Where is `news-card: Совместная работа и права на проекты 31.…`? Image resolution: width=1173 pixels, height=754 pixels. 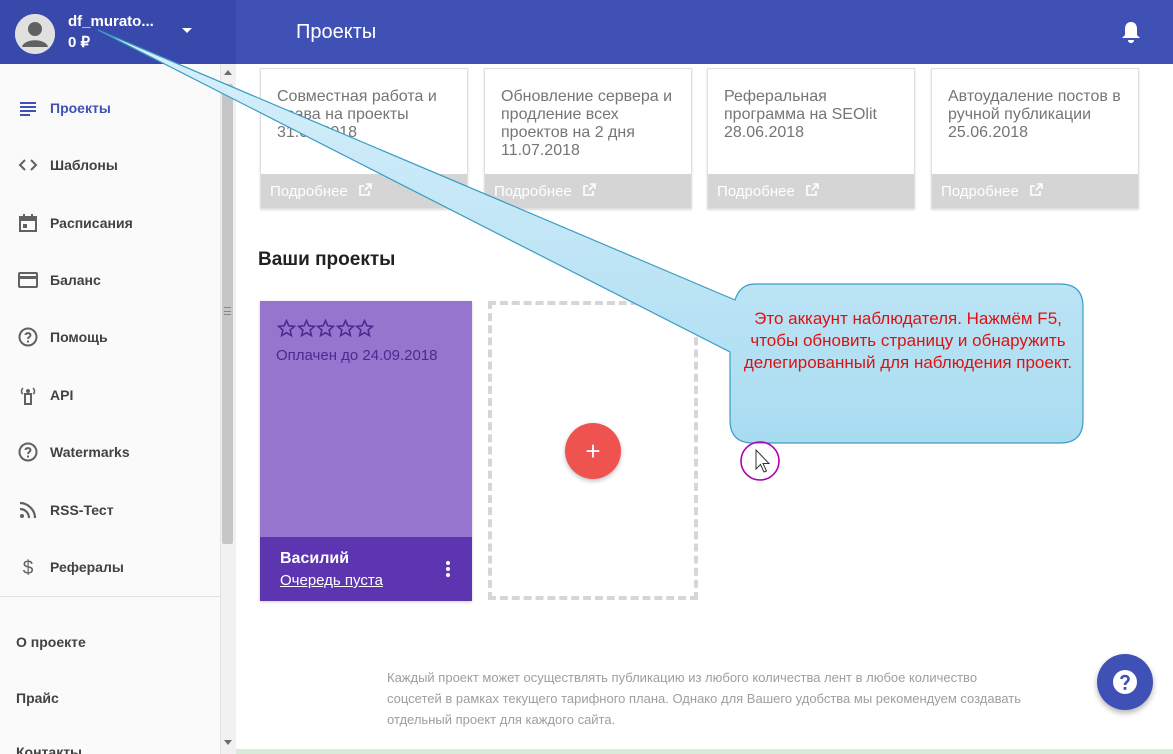 news-card: Совместная работа и права на проекты 31.… is located at coordinates (364, 138).